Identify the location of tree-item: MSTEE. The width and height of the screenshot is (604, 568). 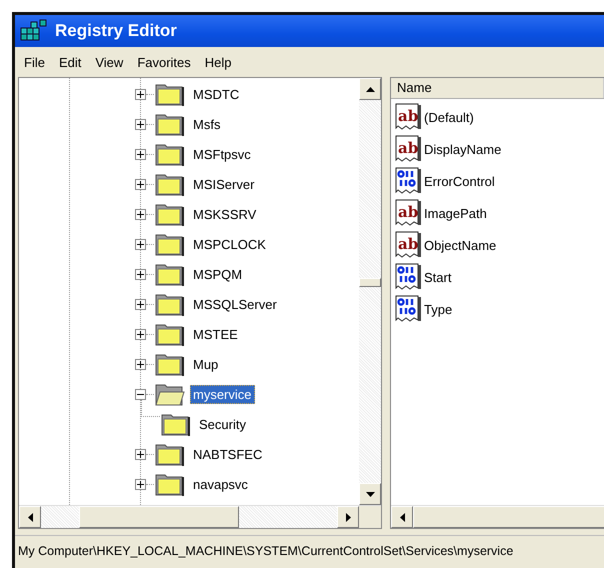
(215, 334).